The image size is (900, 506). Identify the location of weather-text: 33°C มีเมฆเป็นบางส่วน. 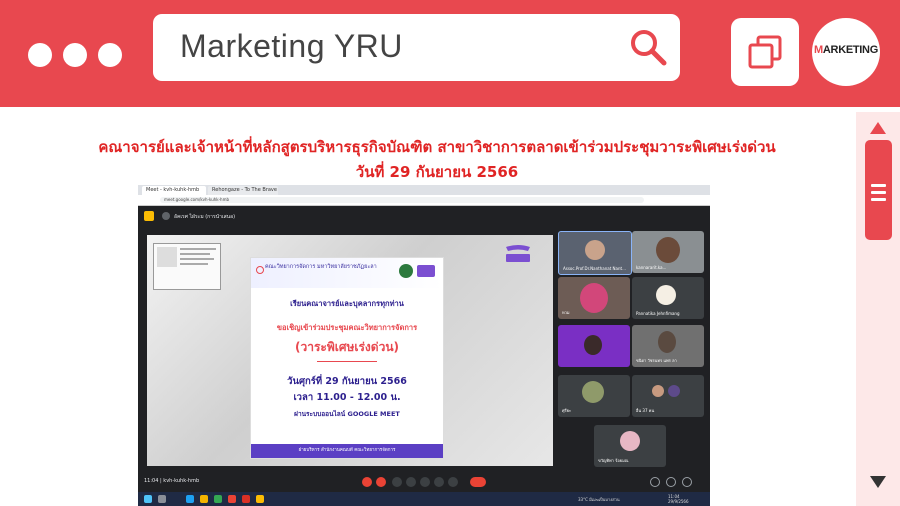
(599, 499).